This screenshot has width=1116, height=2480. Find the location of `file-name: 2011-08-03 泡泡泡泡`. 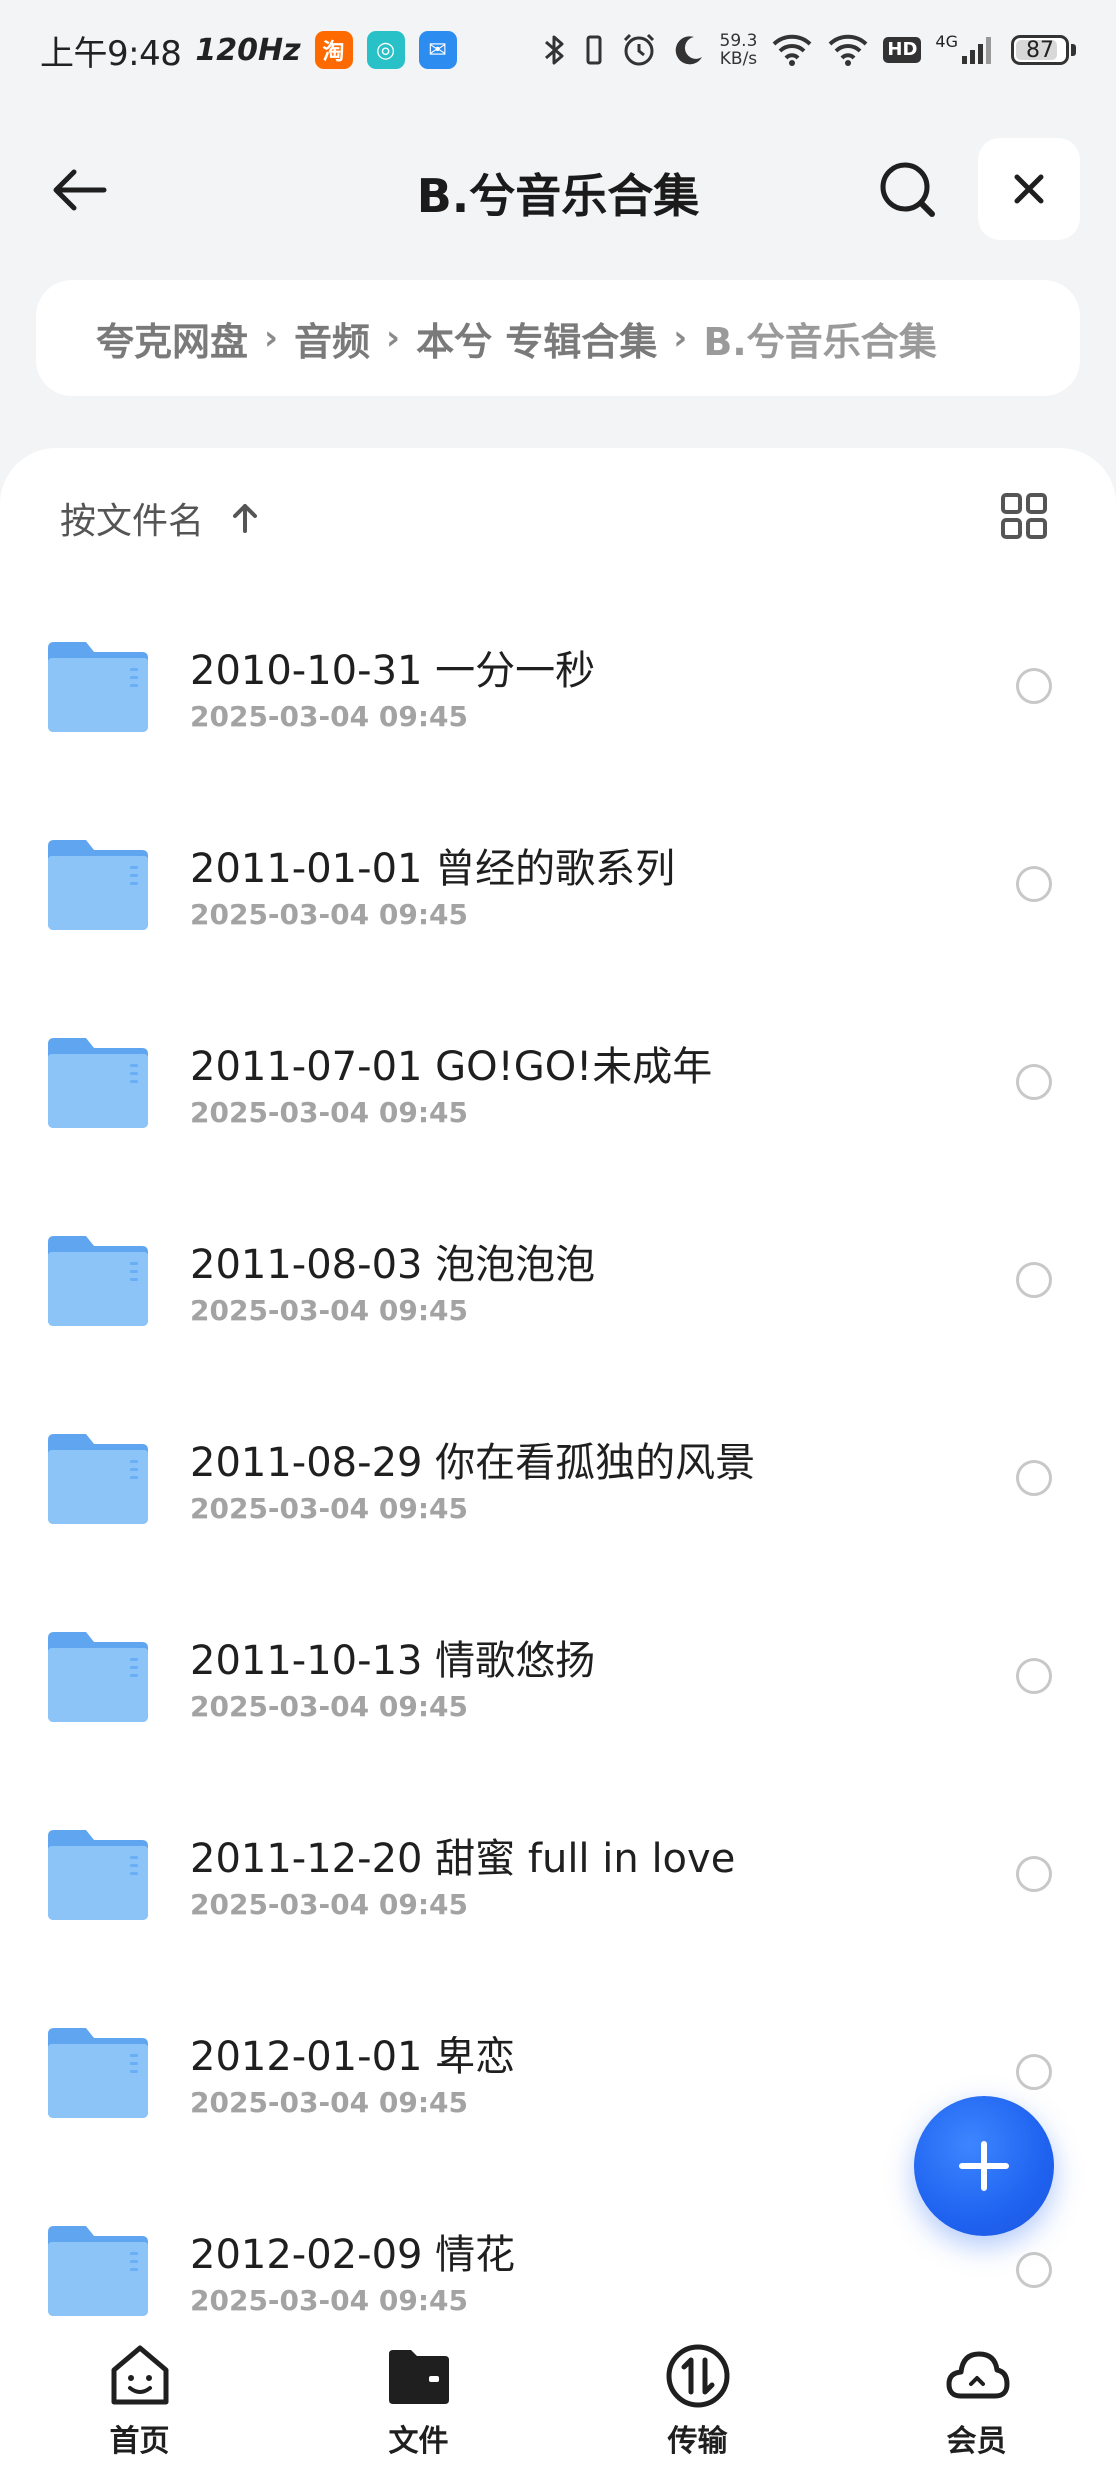

file-name: 2011-08-03 泡泡泡泡 is located at coordinates (393, 1265).